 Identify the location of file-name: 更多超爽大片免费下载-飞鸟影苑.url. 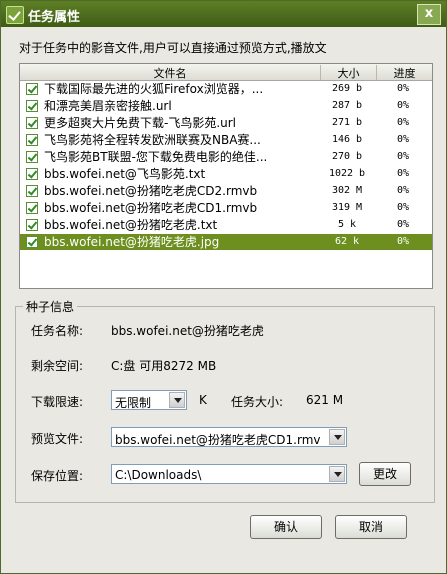
(140, 123).